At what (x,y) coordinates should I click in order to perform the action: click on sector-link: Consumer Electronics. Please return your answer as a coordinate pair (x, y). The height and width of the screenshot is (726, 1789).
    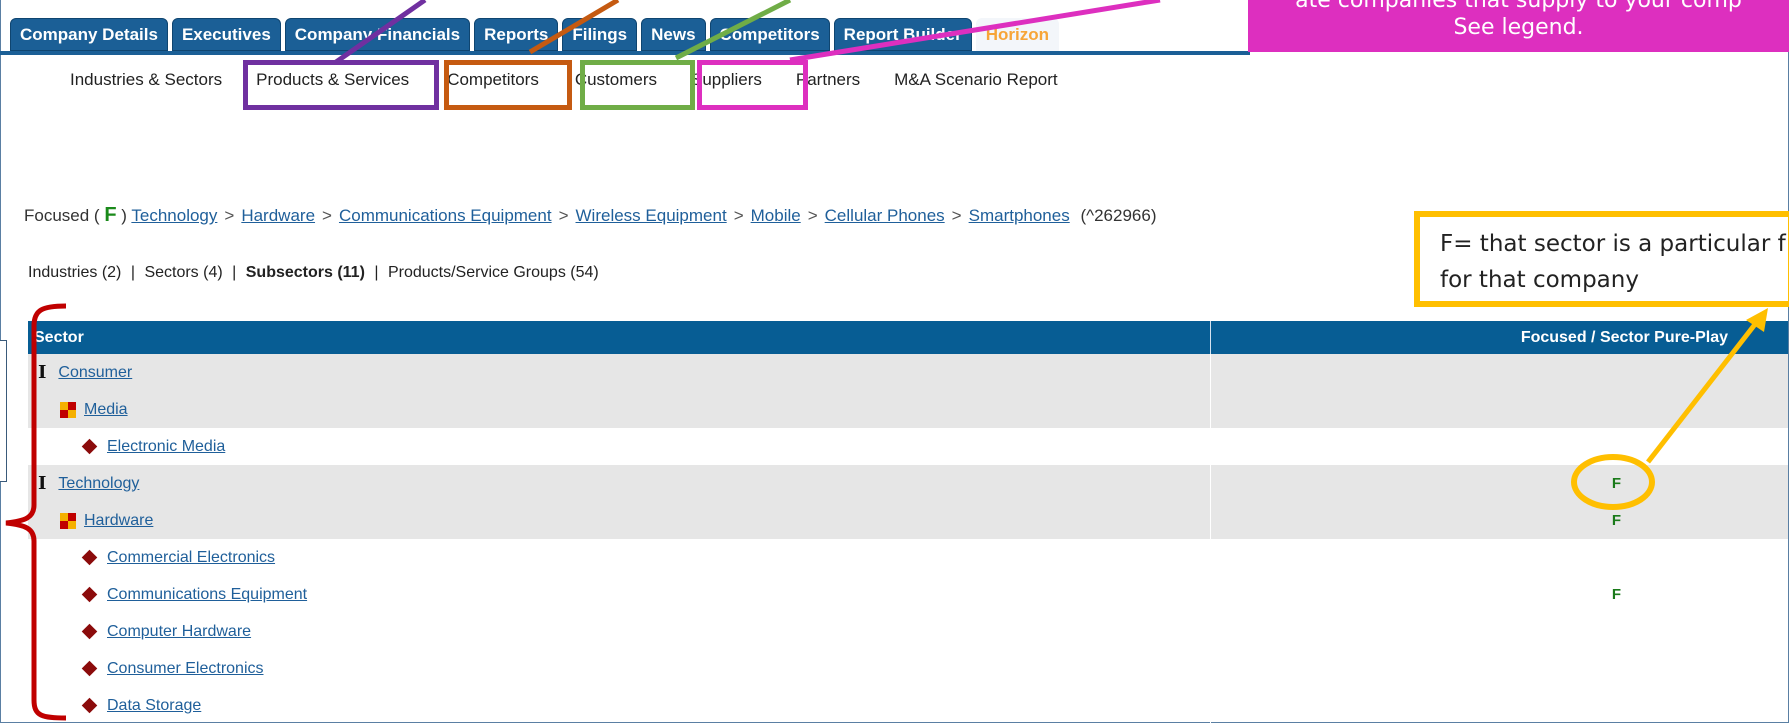
    Looking at the image, I should click on (185, 669).